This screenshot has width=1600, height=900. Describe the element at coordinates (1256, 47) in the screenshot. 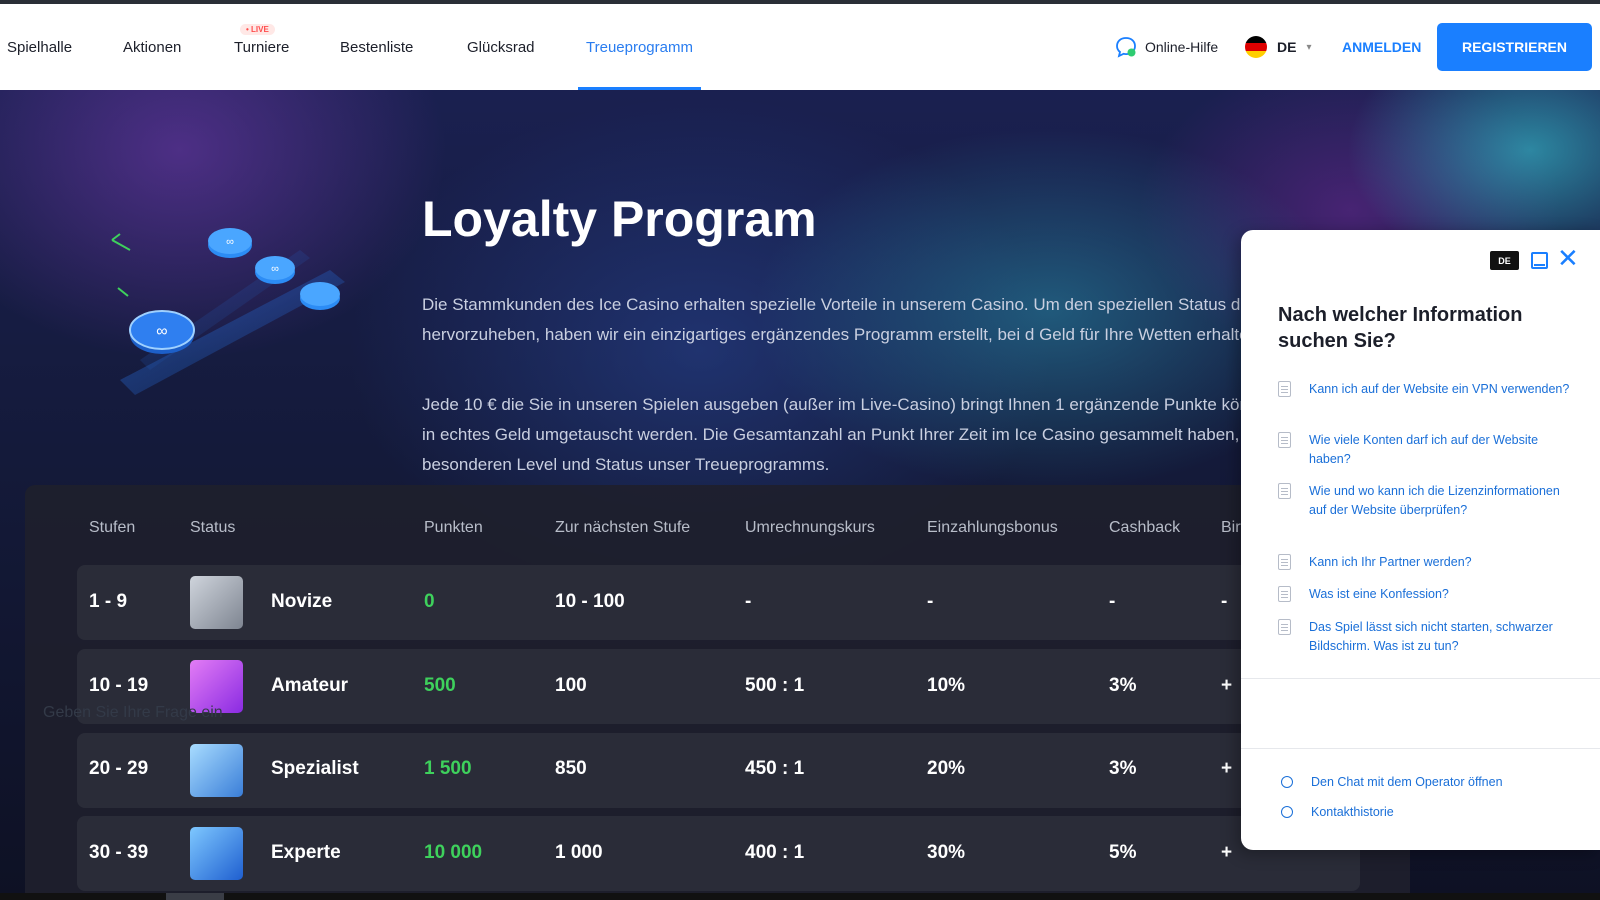

I see `german-flag-icon` at that location.